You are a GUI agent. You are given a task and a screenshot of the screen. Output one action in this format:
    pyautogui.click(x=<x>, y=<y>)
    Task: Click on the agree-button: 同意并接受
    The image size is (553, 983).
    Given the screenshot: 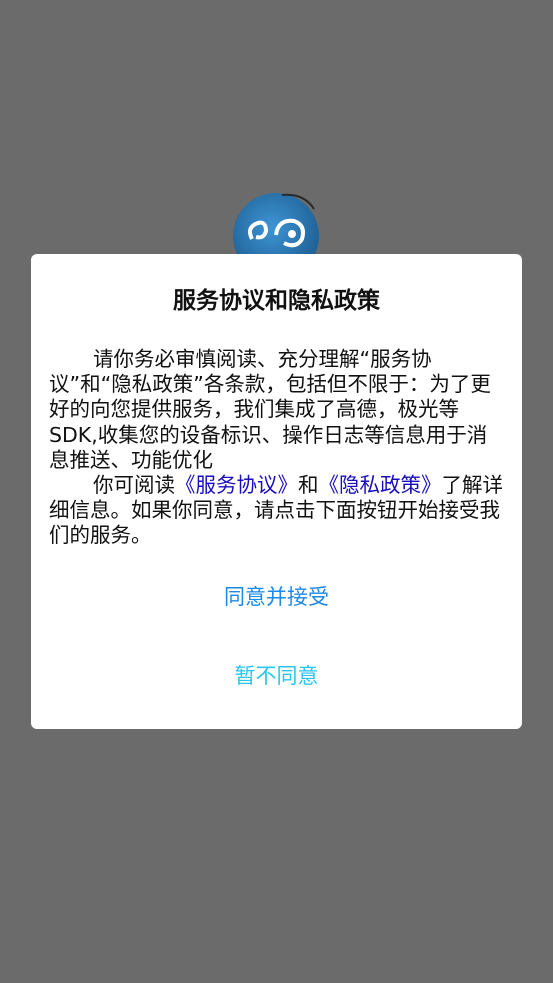 What is the action you would take?
    pyautogui.click(x=276, y=597)
    